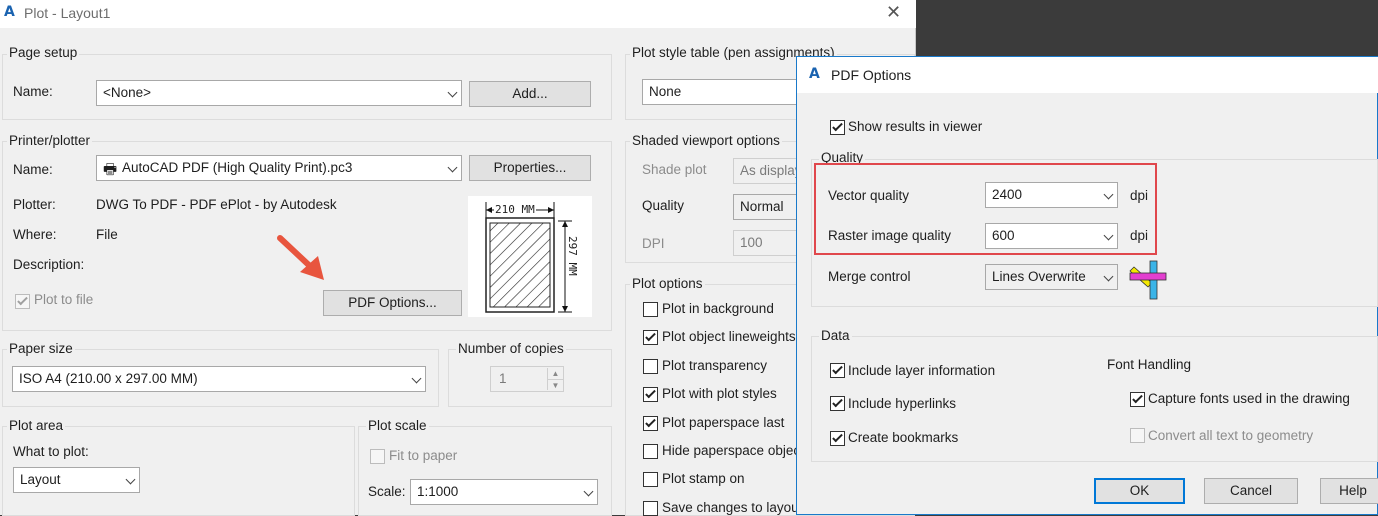 Image resolution: width=1378 pixels, height=516 pixels. Describe the element at coordinates (572, 256) in the screenshot. I see `preview-height-label: 297 MM` at that location.